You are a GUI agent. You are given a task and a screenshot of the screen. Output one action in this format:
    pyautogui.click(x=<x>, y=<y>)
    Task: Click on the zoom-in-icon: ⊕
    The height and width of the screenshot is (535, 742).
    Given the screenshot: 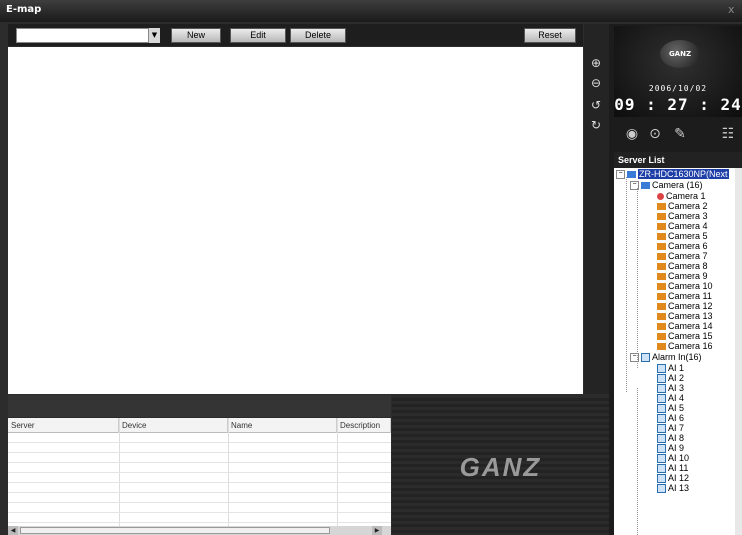 What is the action you would take?
    pyautogui.click(x=596, y=63)
    